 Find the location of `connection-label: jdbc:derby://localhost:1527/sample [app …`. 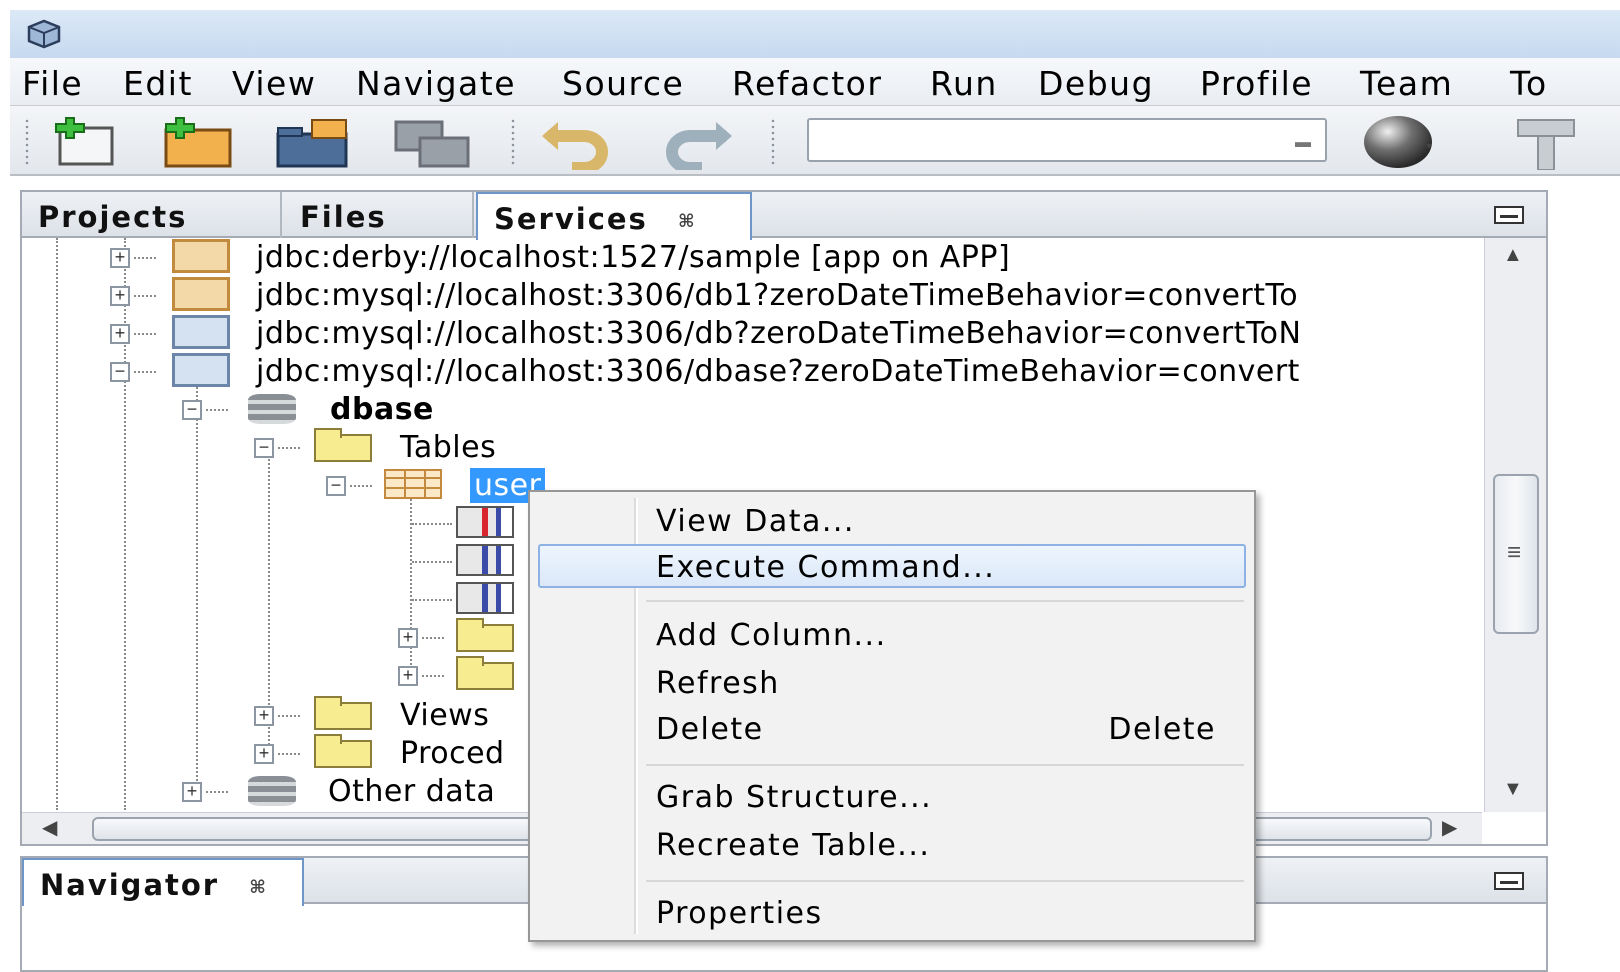

connection-label: jdbc:derby://localhost:1527/sample [app … is located at coordinates (633, 257).